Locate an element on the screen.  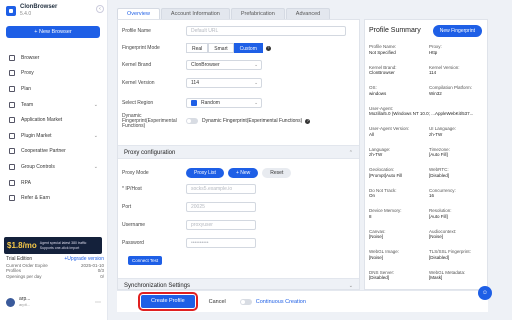
port-input: 20025 is located at coordinates (221, 207).